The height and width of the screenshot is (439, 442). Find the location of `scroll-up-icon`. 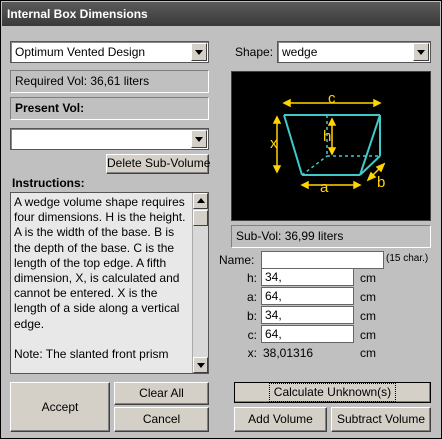

scroll-up-icon is located at coordinates (200, 201).